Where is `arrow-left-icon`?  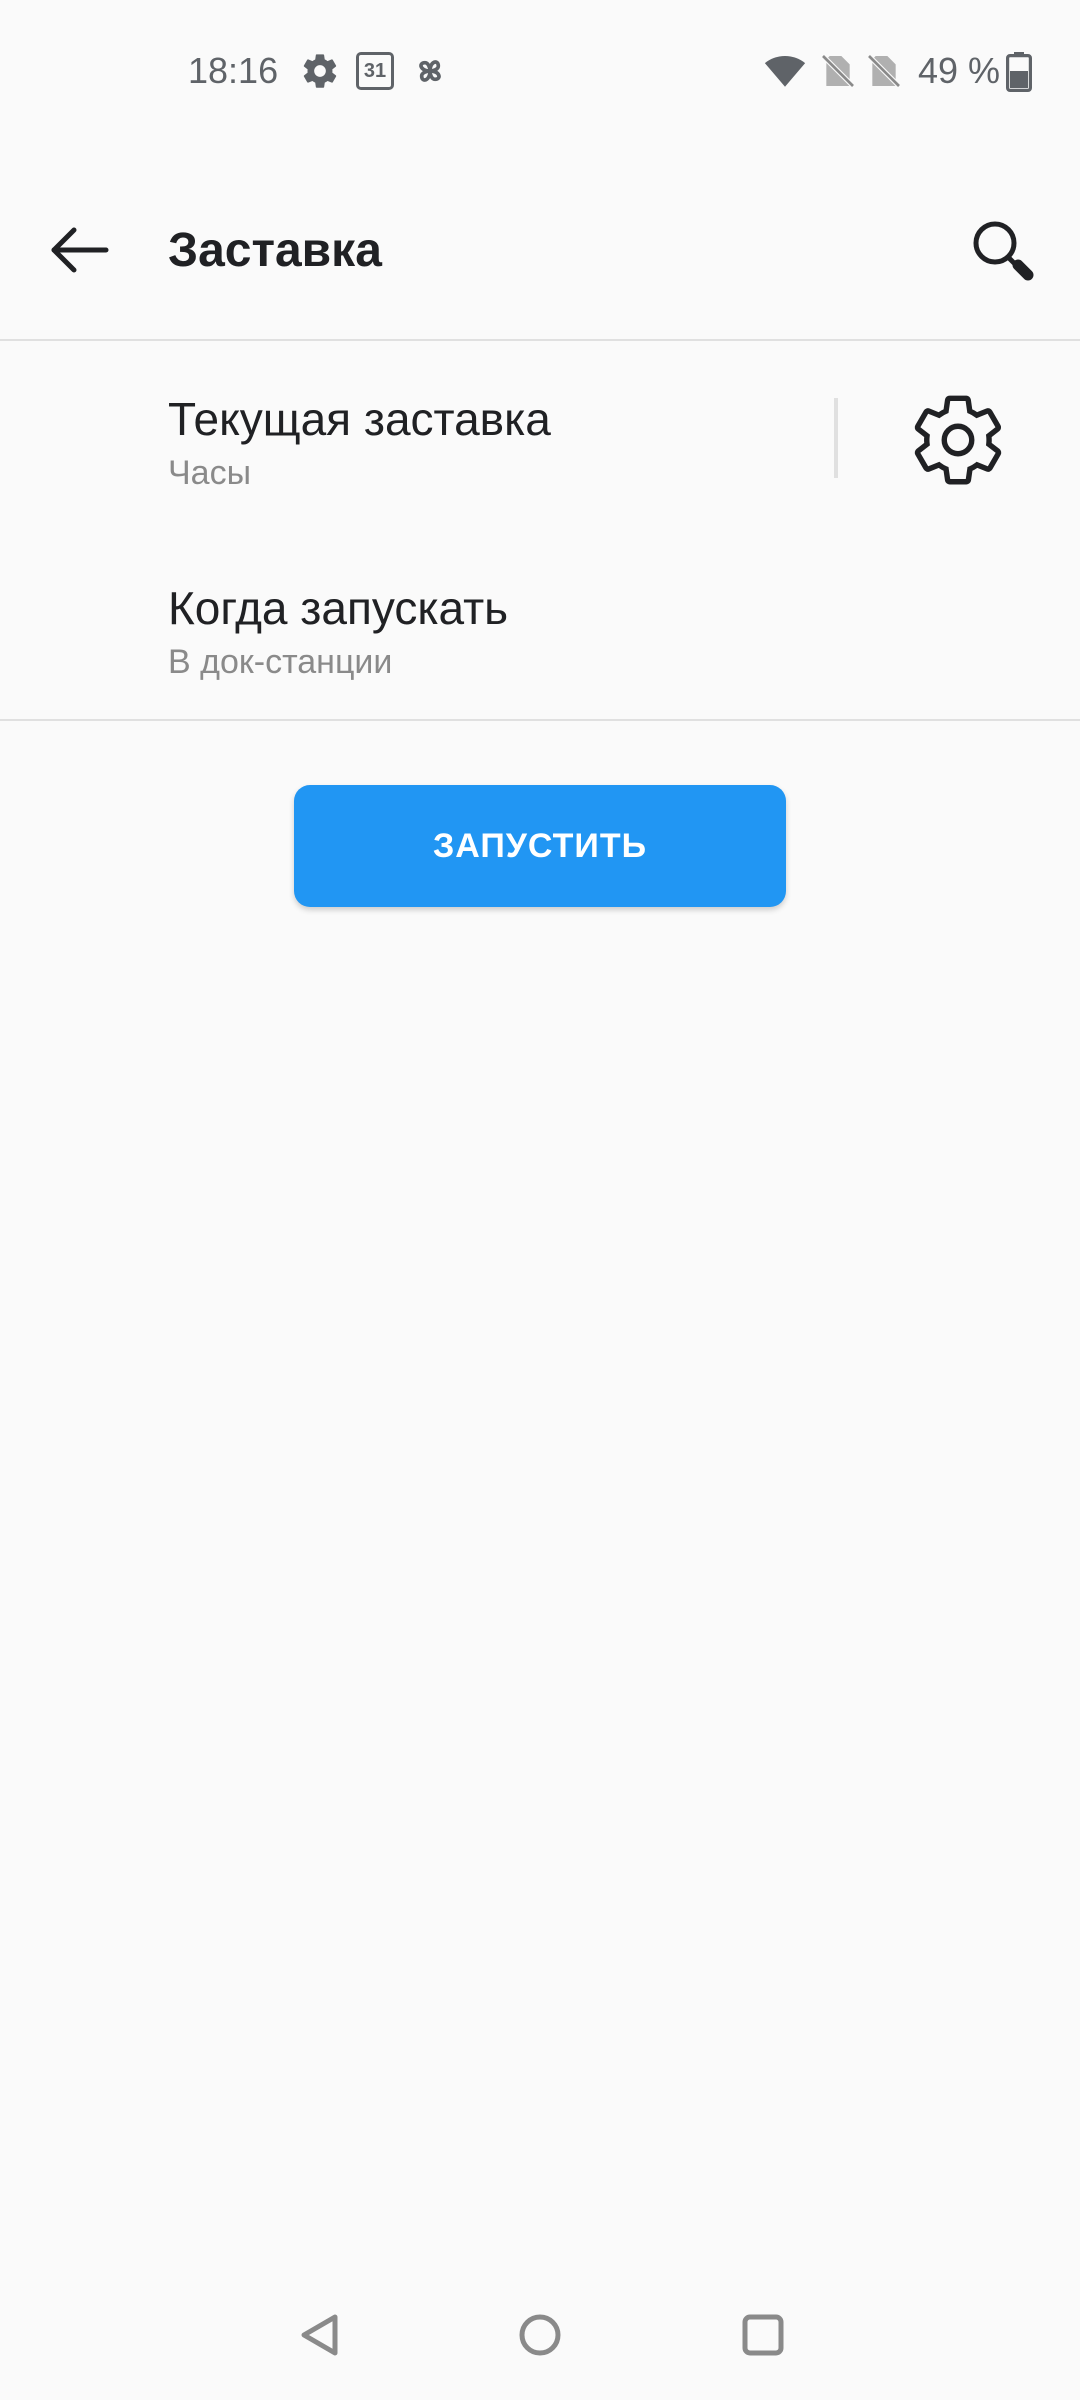
arrow-left-icon is located at coordinates (80, 250).